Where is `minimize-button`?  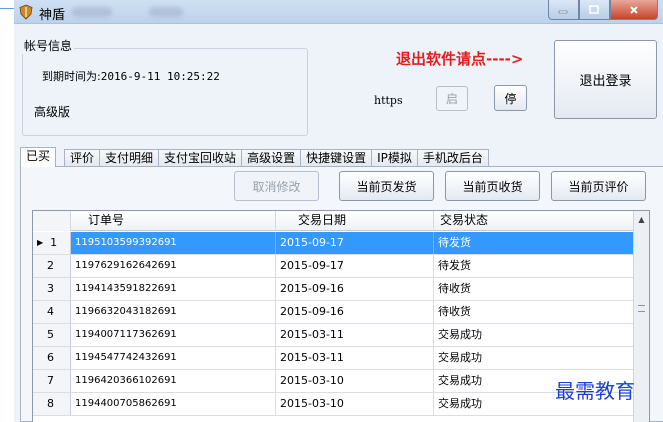
minimize-button is located at coordinates (563, 10).